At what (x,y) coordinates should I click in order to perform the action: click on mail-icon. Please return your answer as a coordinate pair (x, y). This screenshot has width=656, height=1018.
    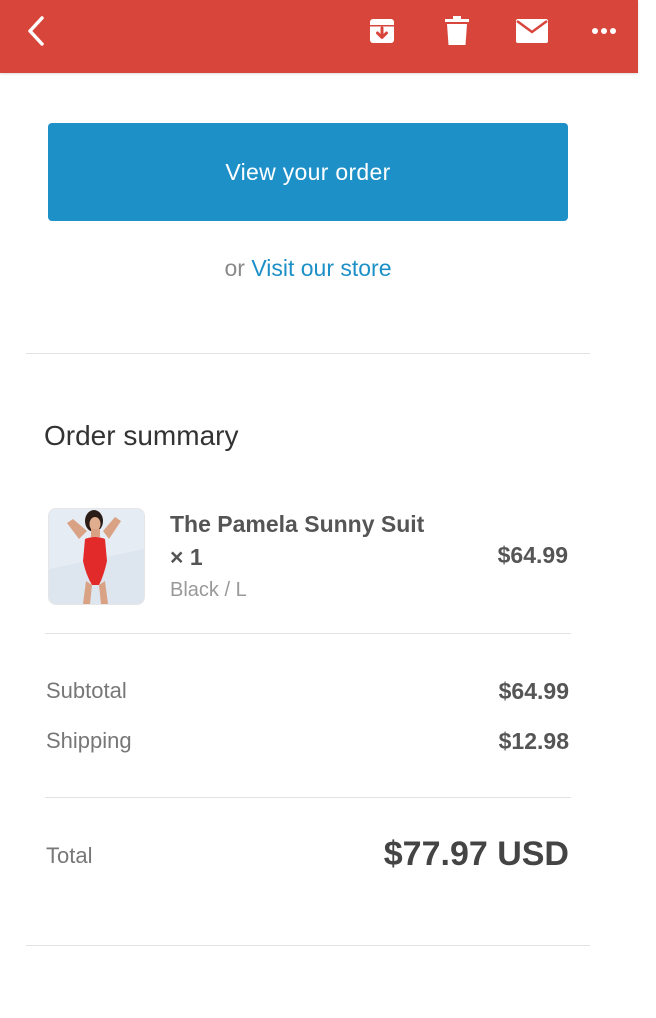
    Looking at the image, I should click on (532, 31).